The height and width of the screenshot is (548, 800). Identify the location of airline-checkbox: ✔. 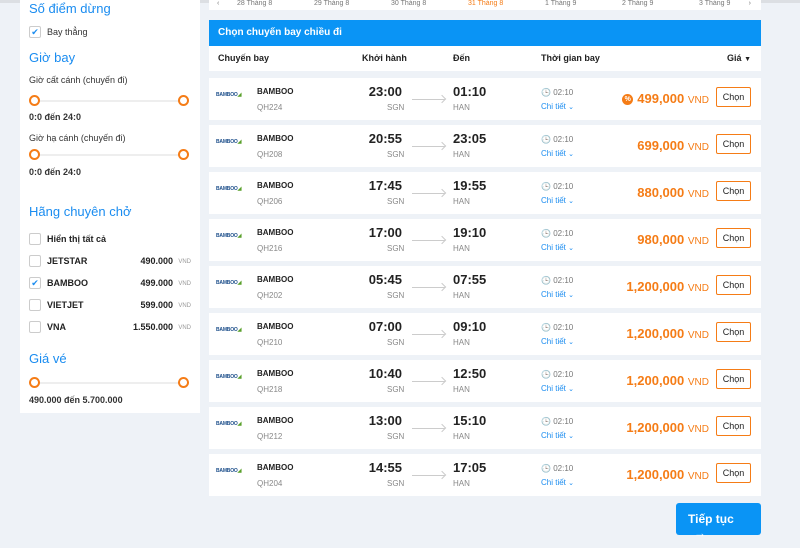
(35, 283).